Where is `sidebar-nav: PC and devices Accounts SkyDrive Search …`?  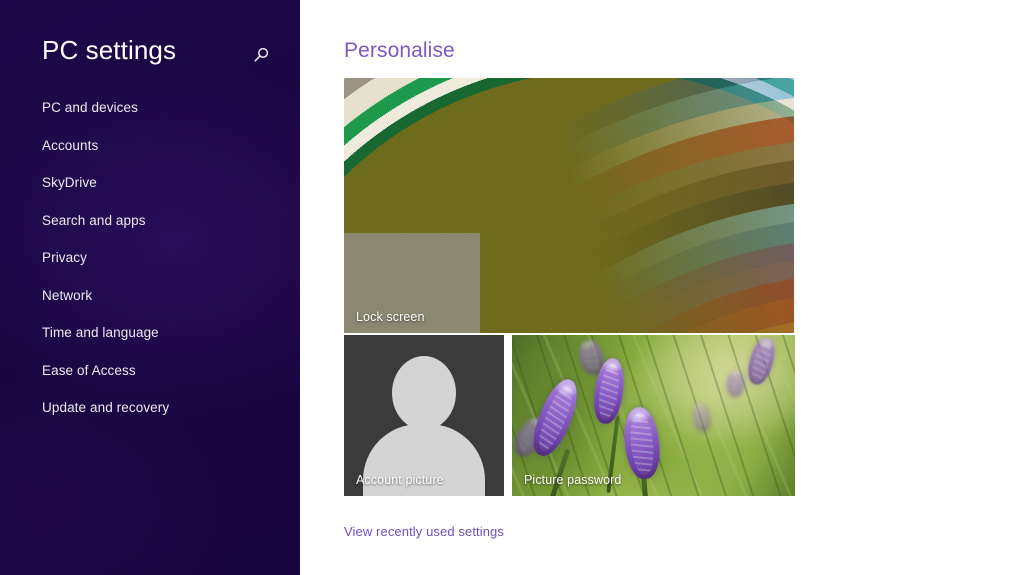 sidebar-nav: PC and devices Accounts SkyDrive Search … is located at coordinates (166, 268).